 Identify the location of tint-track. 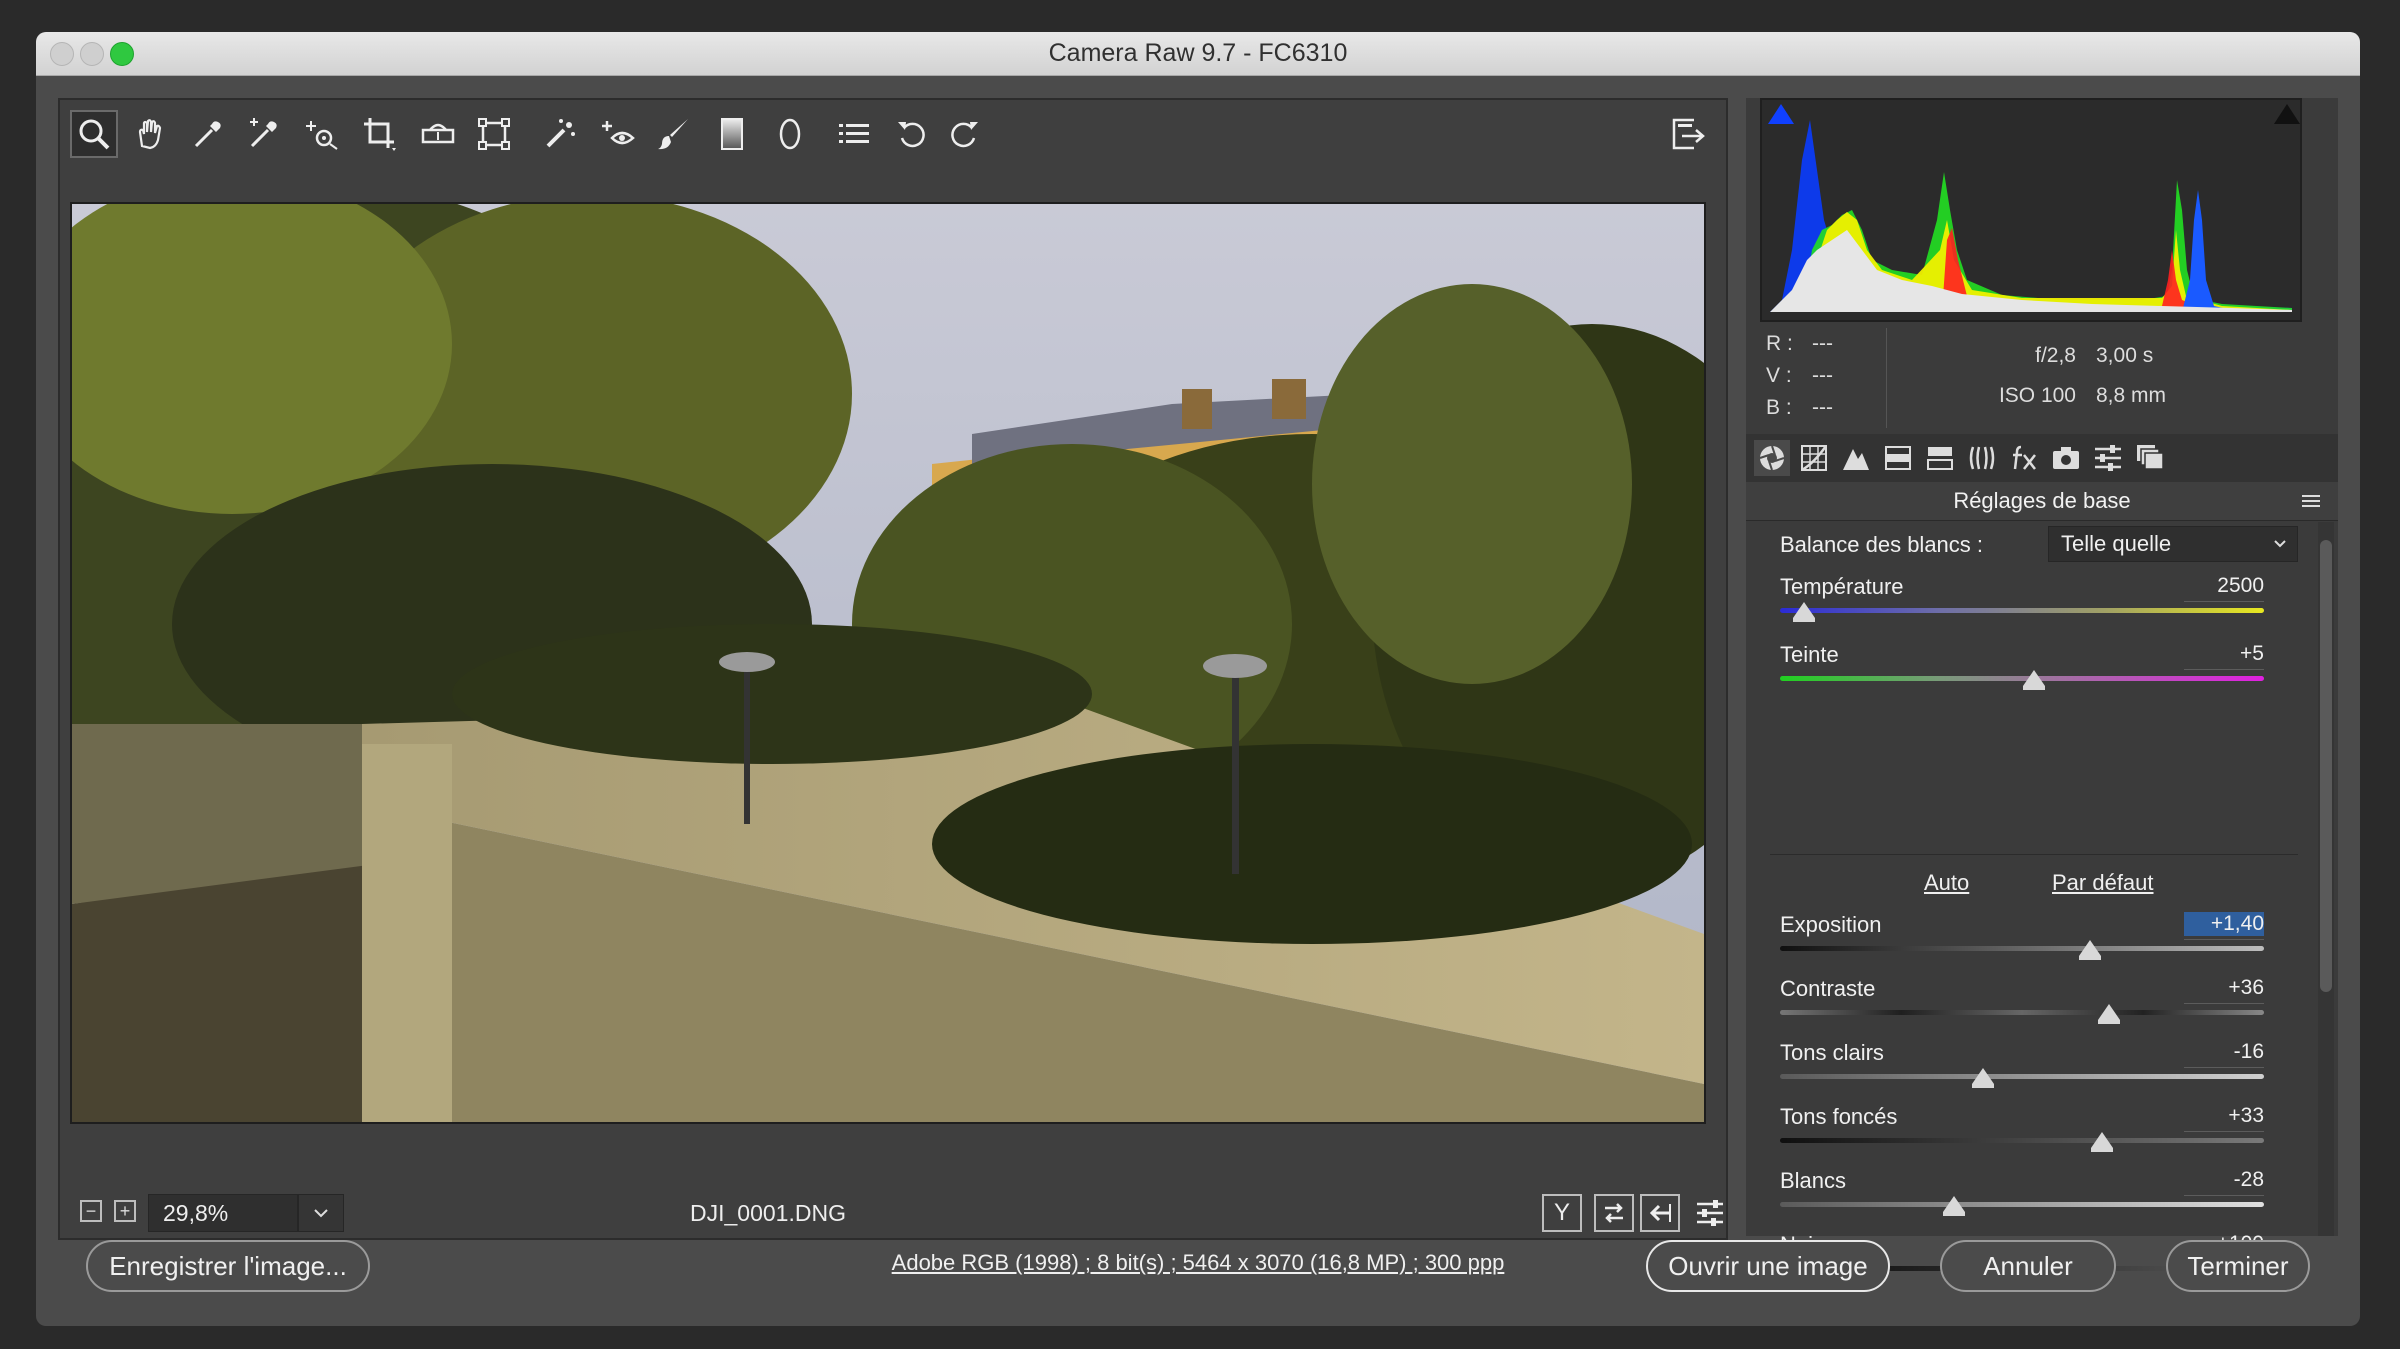
(2022, 678).